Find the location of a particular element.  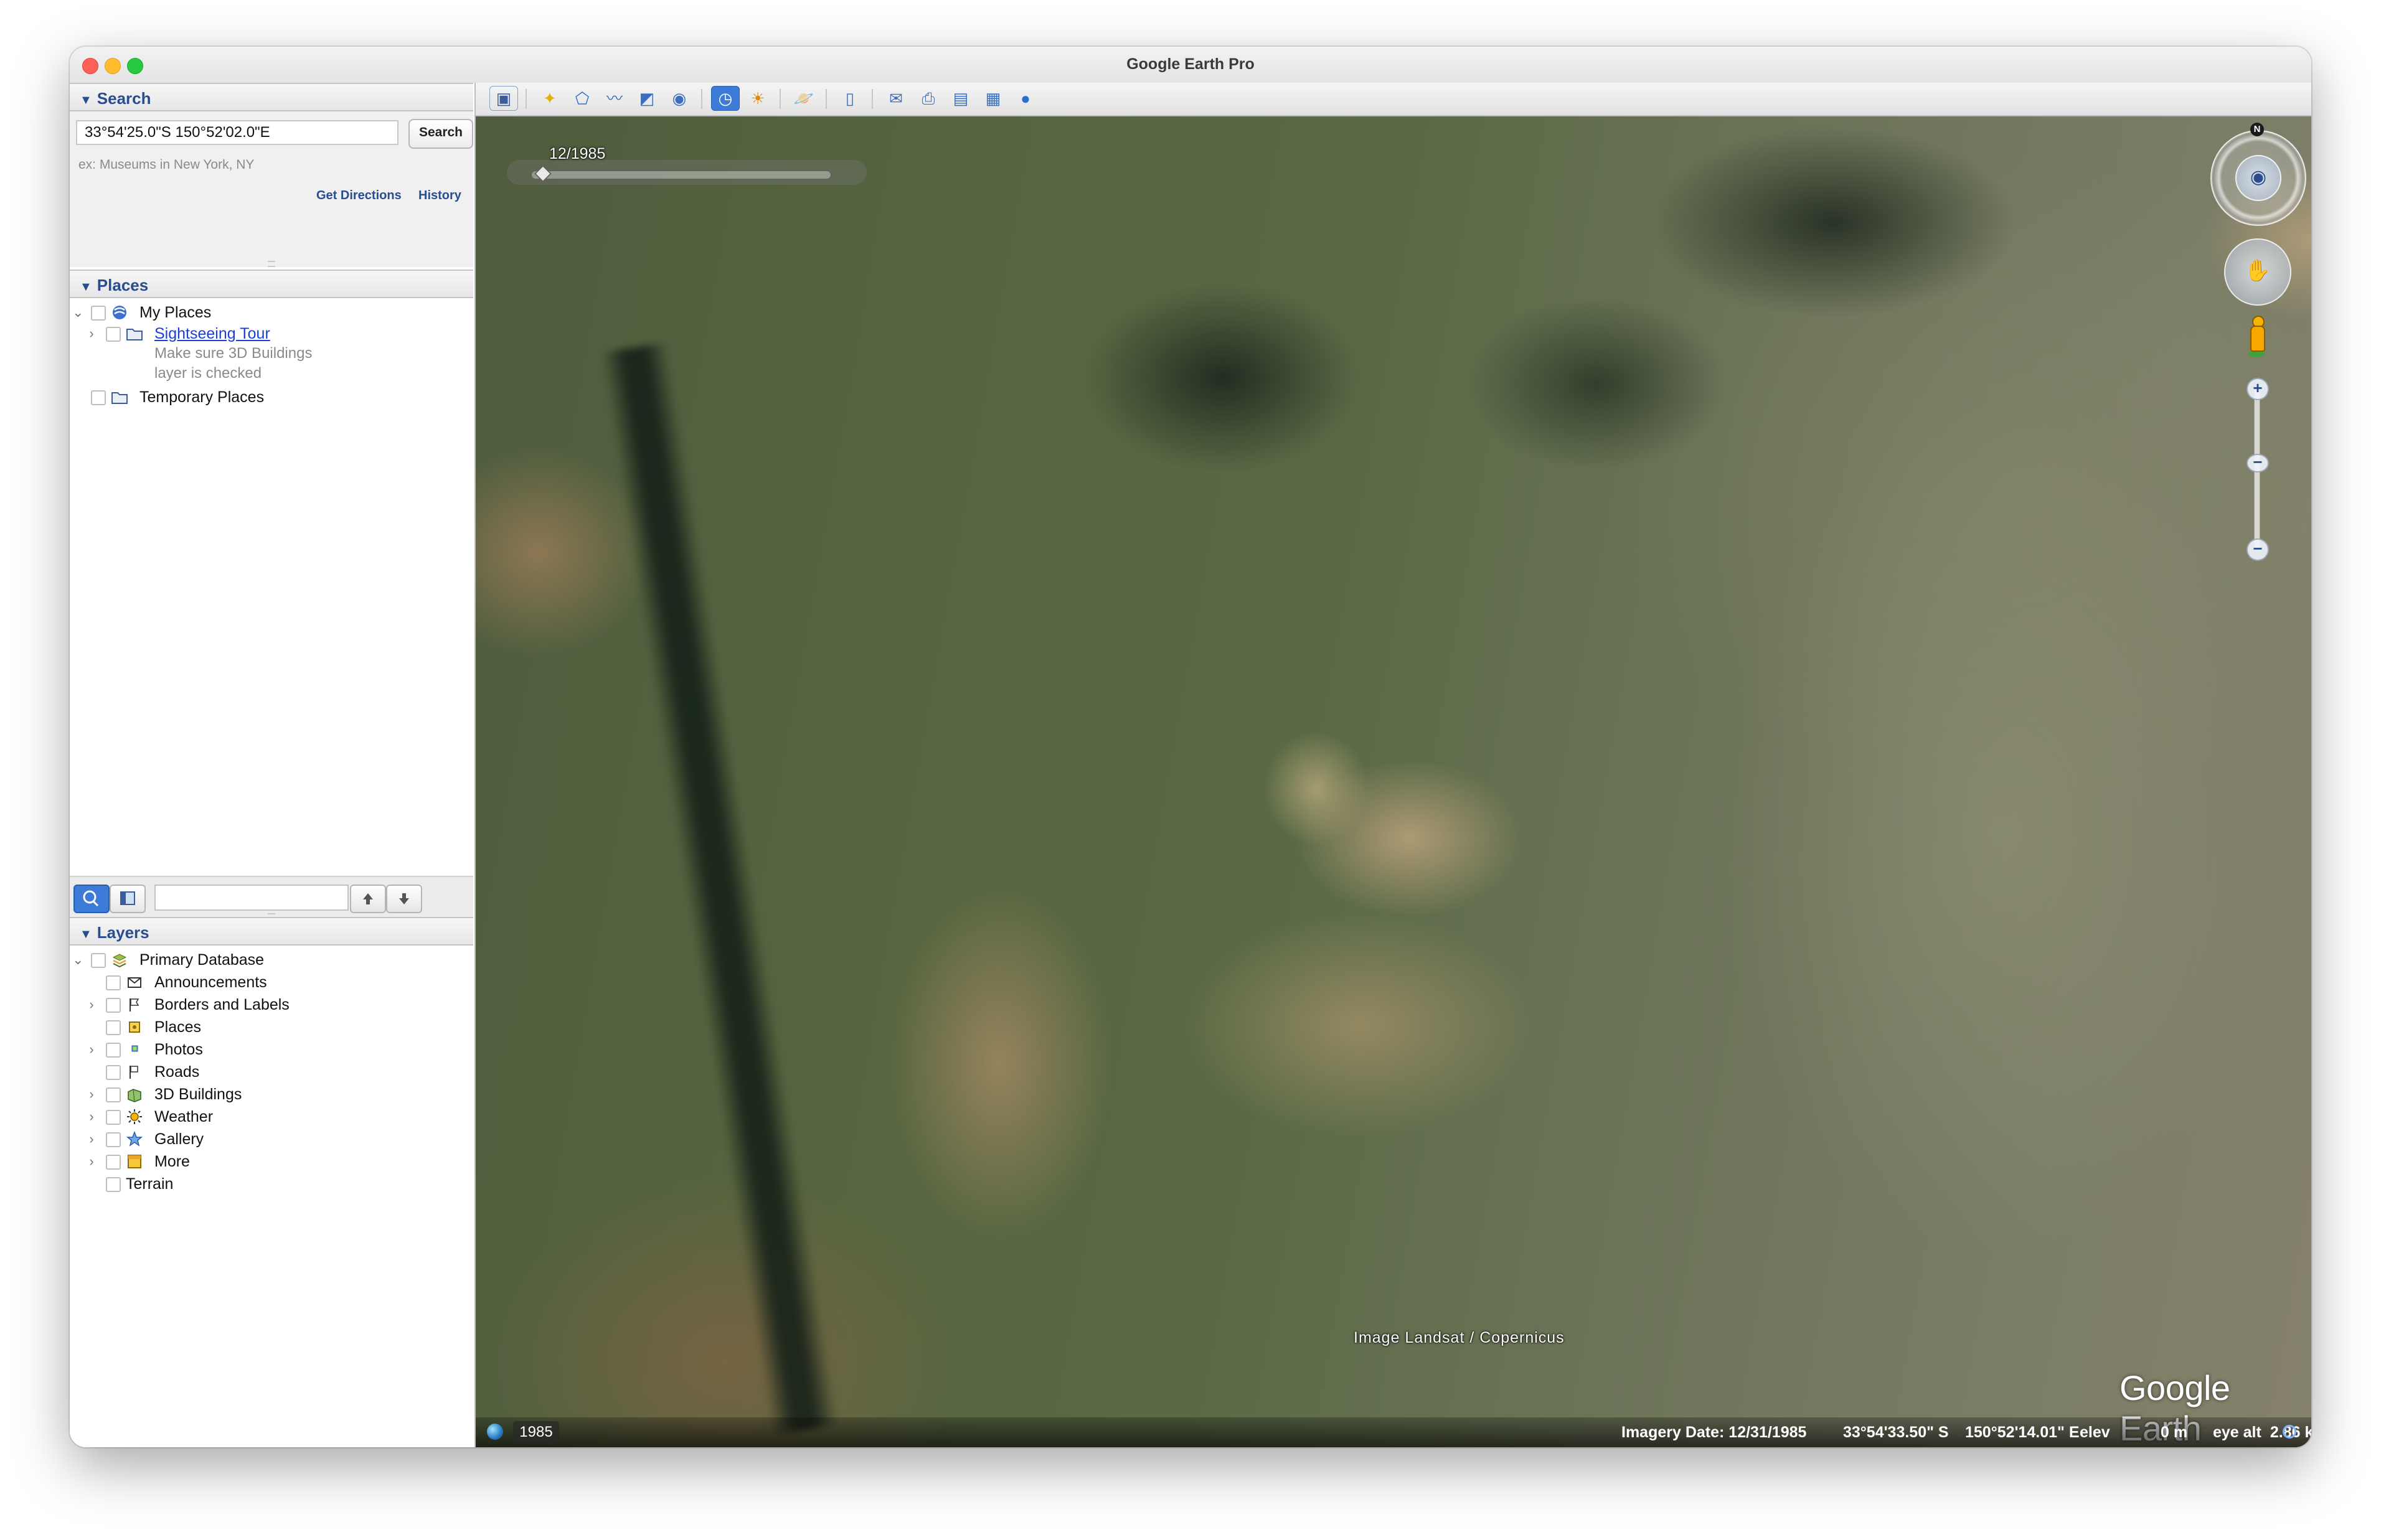

view-in-maps-button: ▦ is located at coordinates (993, 98).